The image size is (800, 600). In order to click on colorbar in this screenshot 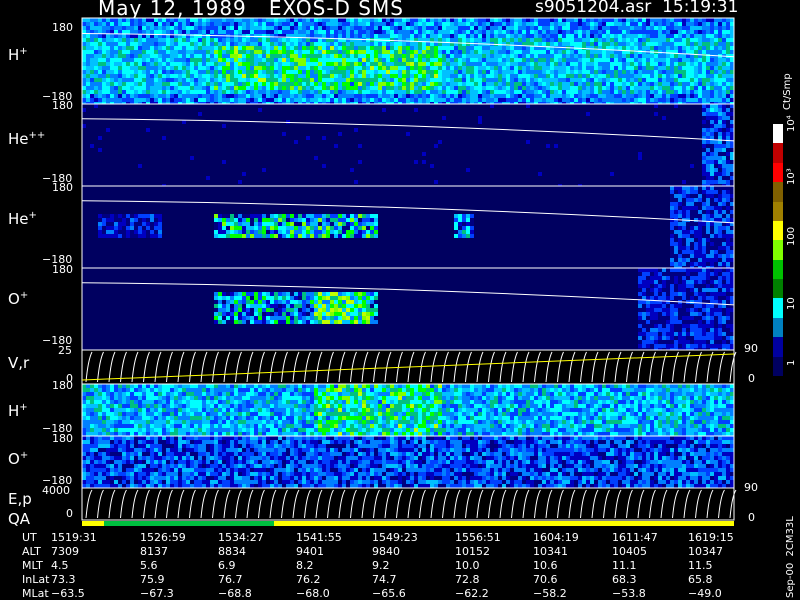, I will do `click(778, 250)`.